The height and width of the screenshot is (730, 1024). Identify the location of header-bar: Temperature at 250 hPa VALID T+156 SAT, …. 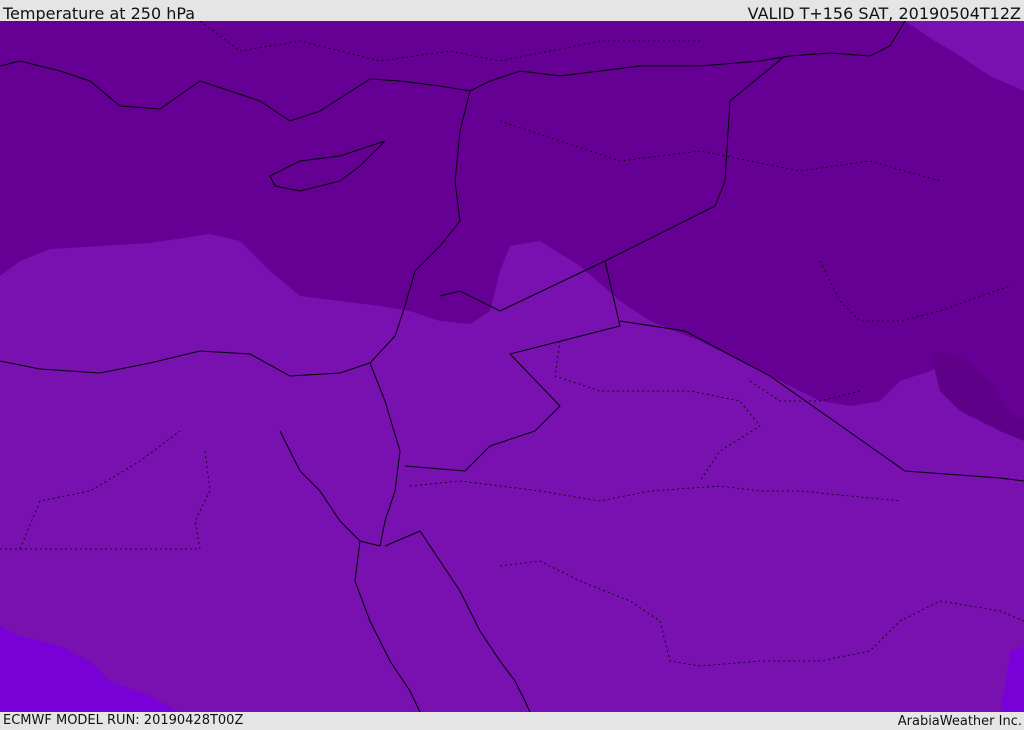
(512, 11).